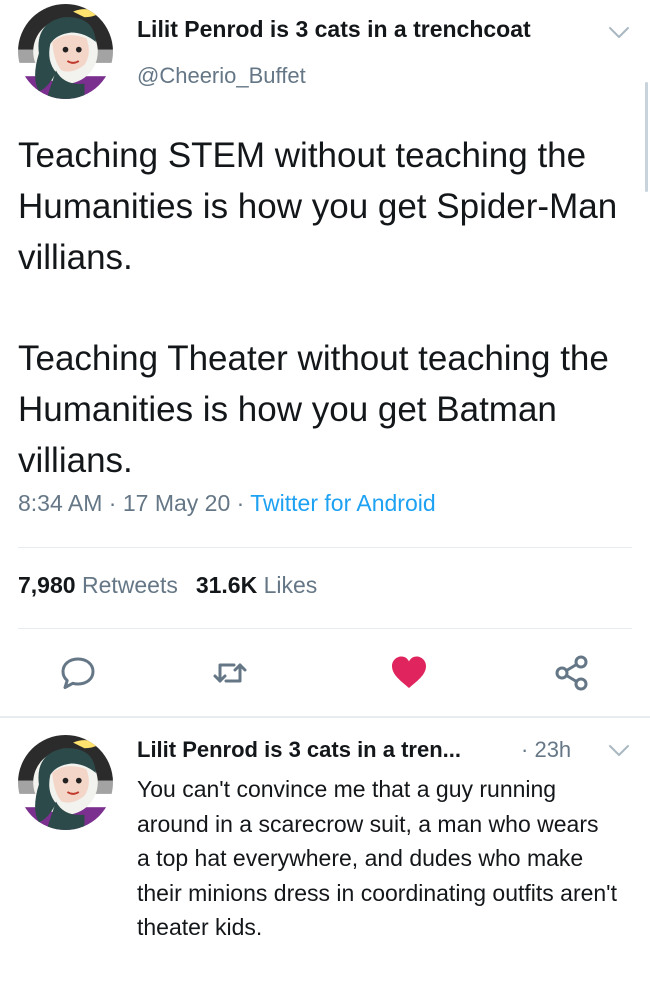 The width and height of the screenshot is (650, 990). Describe the element at coordinates (60, 503) in the screenshot. I see `tweet-time: 8:34 AM` at that location.